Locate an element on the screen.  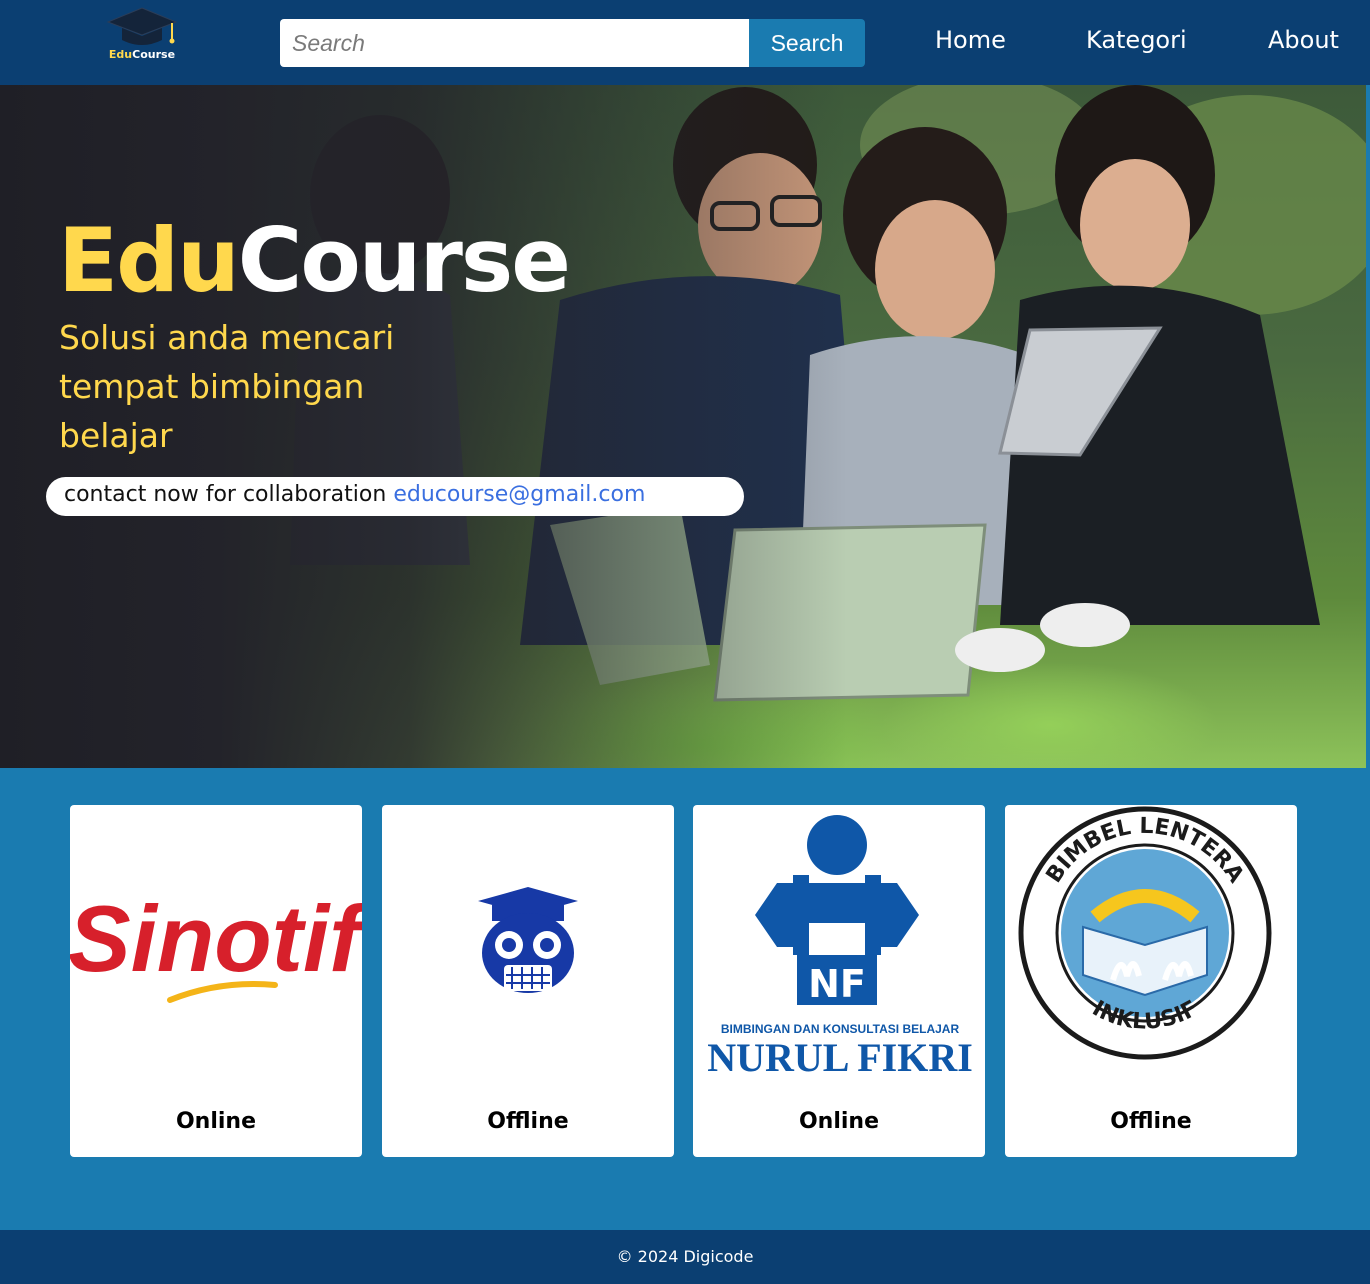
sinotif-logo: Sinotif is located at coordinates (216, 944).